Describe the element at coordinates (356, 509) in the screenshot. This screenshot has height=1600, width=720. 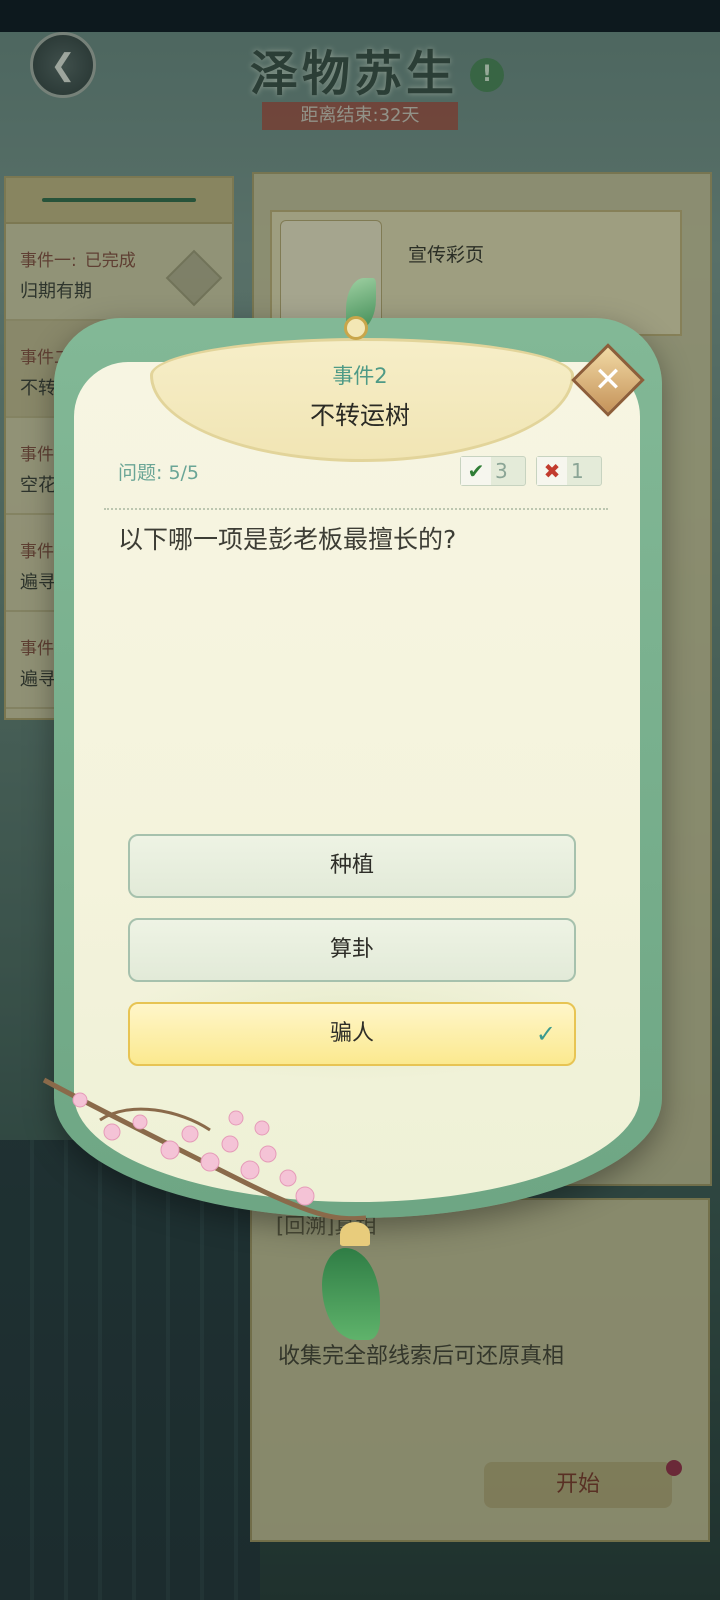
I see `divider` at that location.